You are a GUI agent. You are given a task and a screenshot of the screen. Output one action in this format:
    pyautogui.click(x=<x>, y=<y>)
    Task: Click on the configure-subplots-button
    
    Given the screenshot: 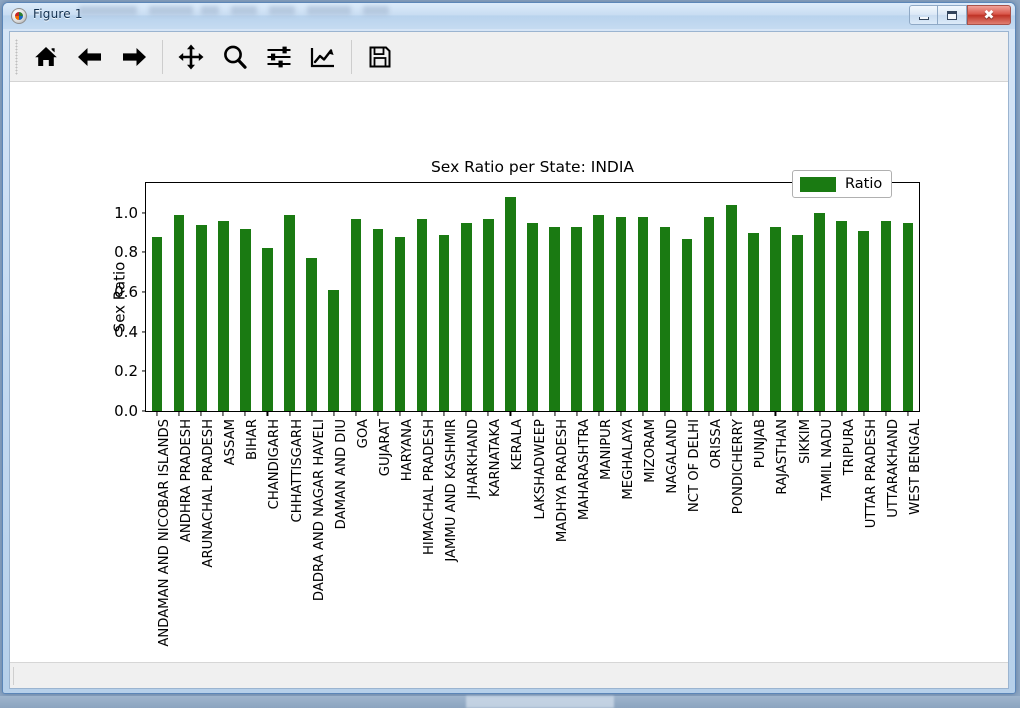 What is the action you would take?
    pyautogui.click(x=279, y=57)
    